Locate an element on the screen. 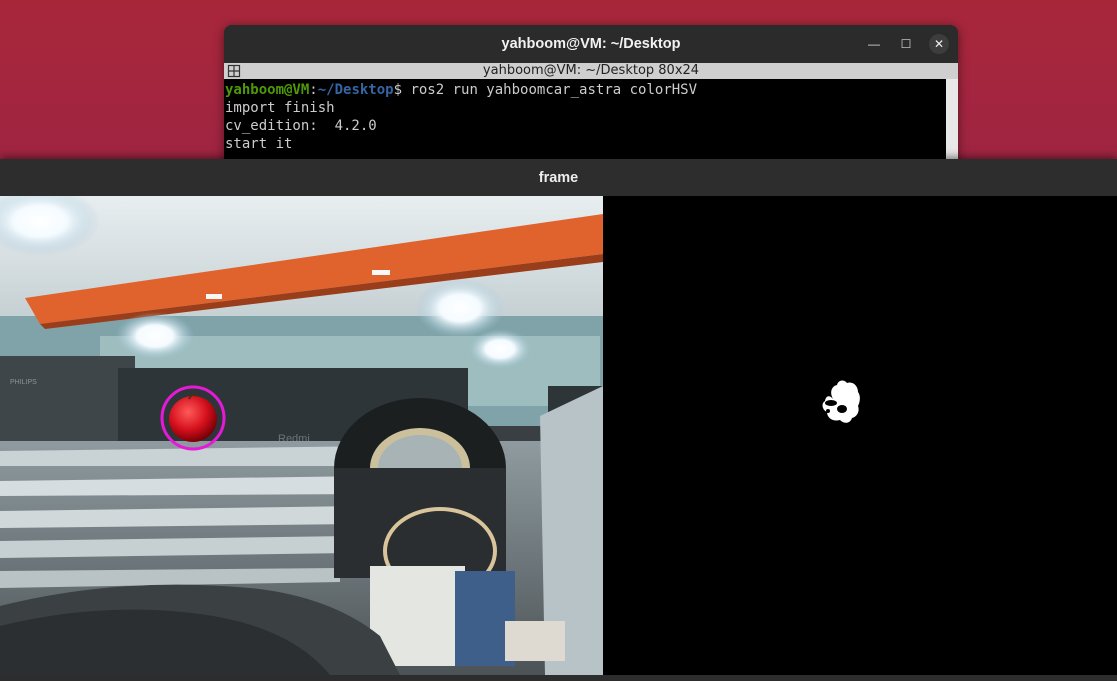 This screenshot has height=681, width=1117. terminal-titlebar: yahboom@VM: ~/Desktop — ☐ ✕ is located at coordinates (591, 44).